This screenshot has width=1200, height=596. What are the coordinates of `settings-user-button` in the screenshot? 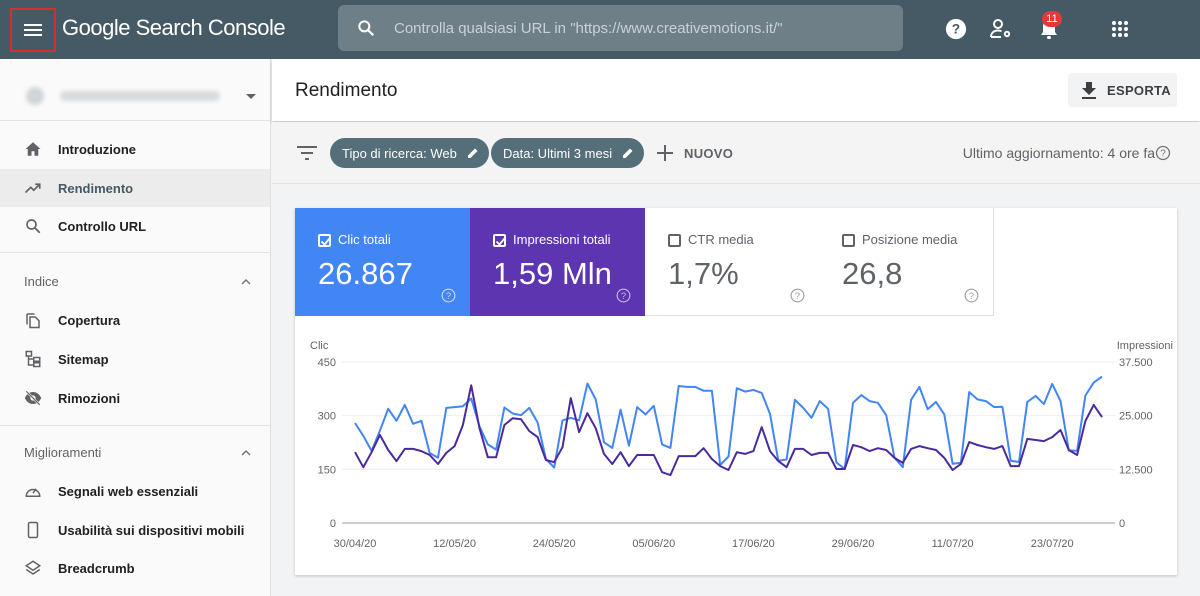 It's located at (1001, 29).